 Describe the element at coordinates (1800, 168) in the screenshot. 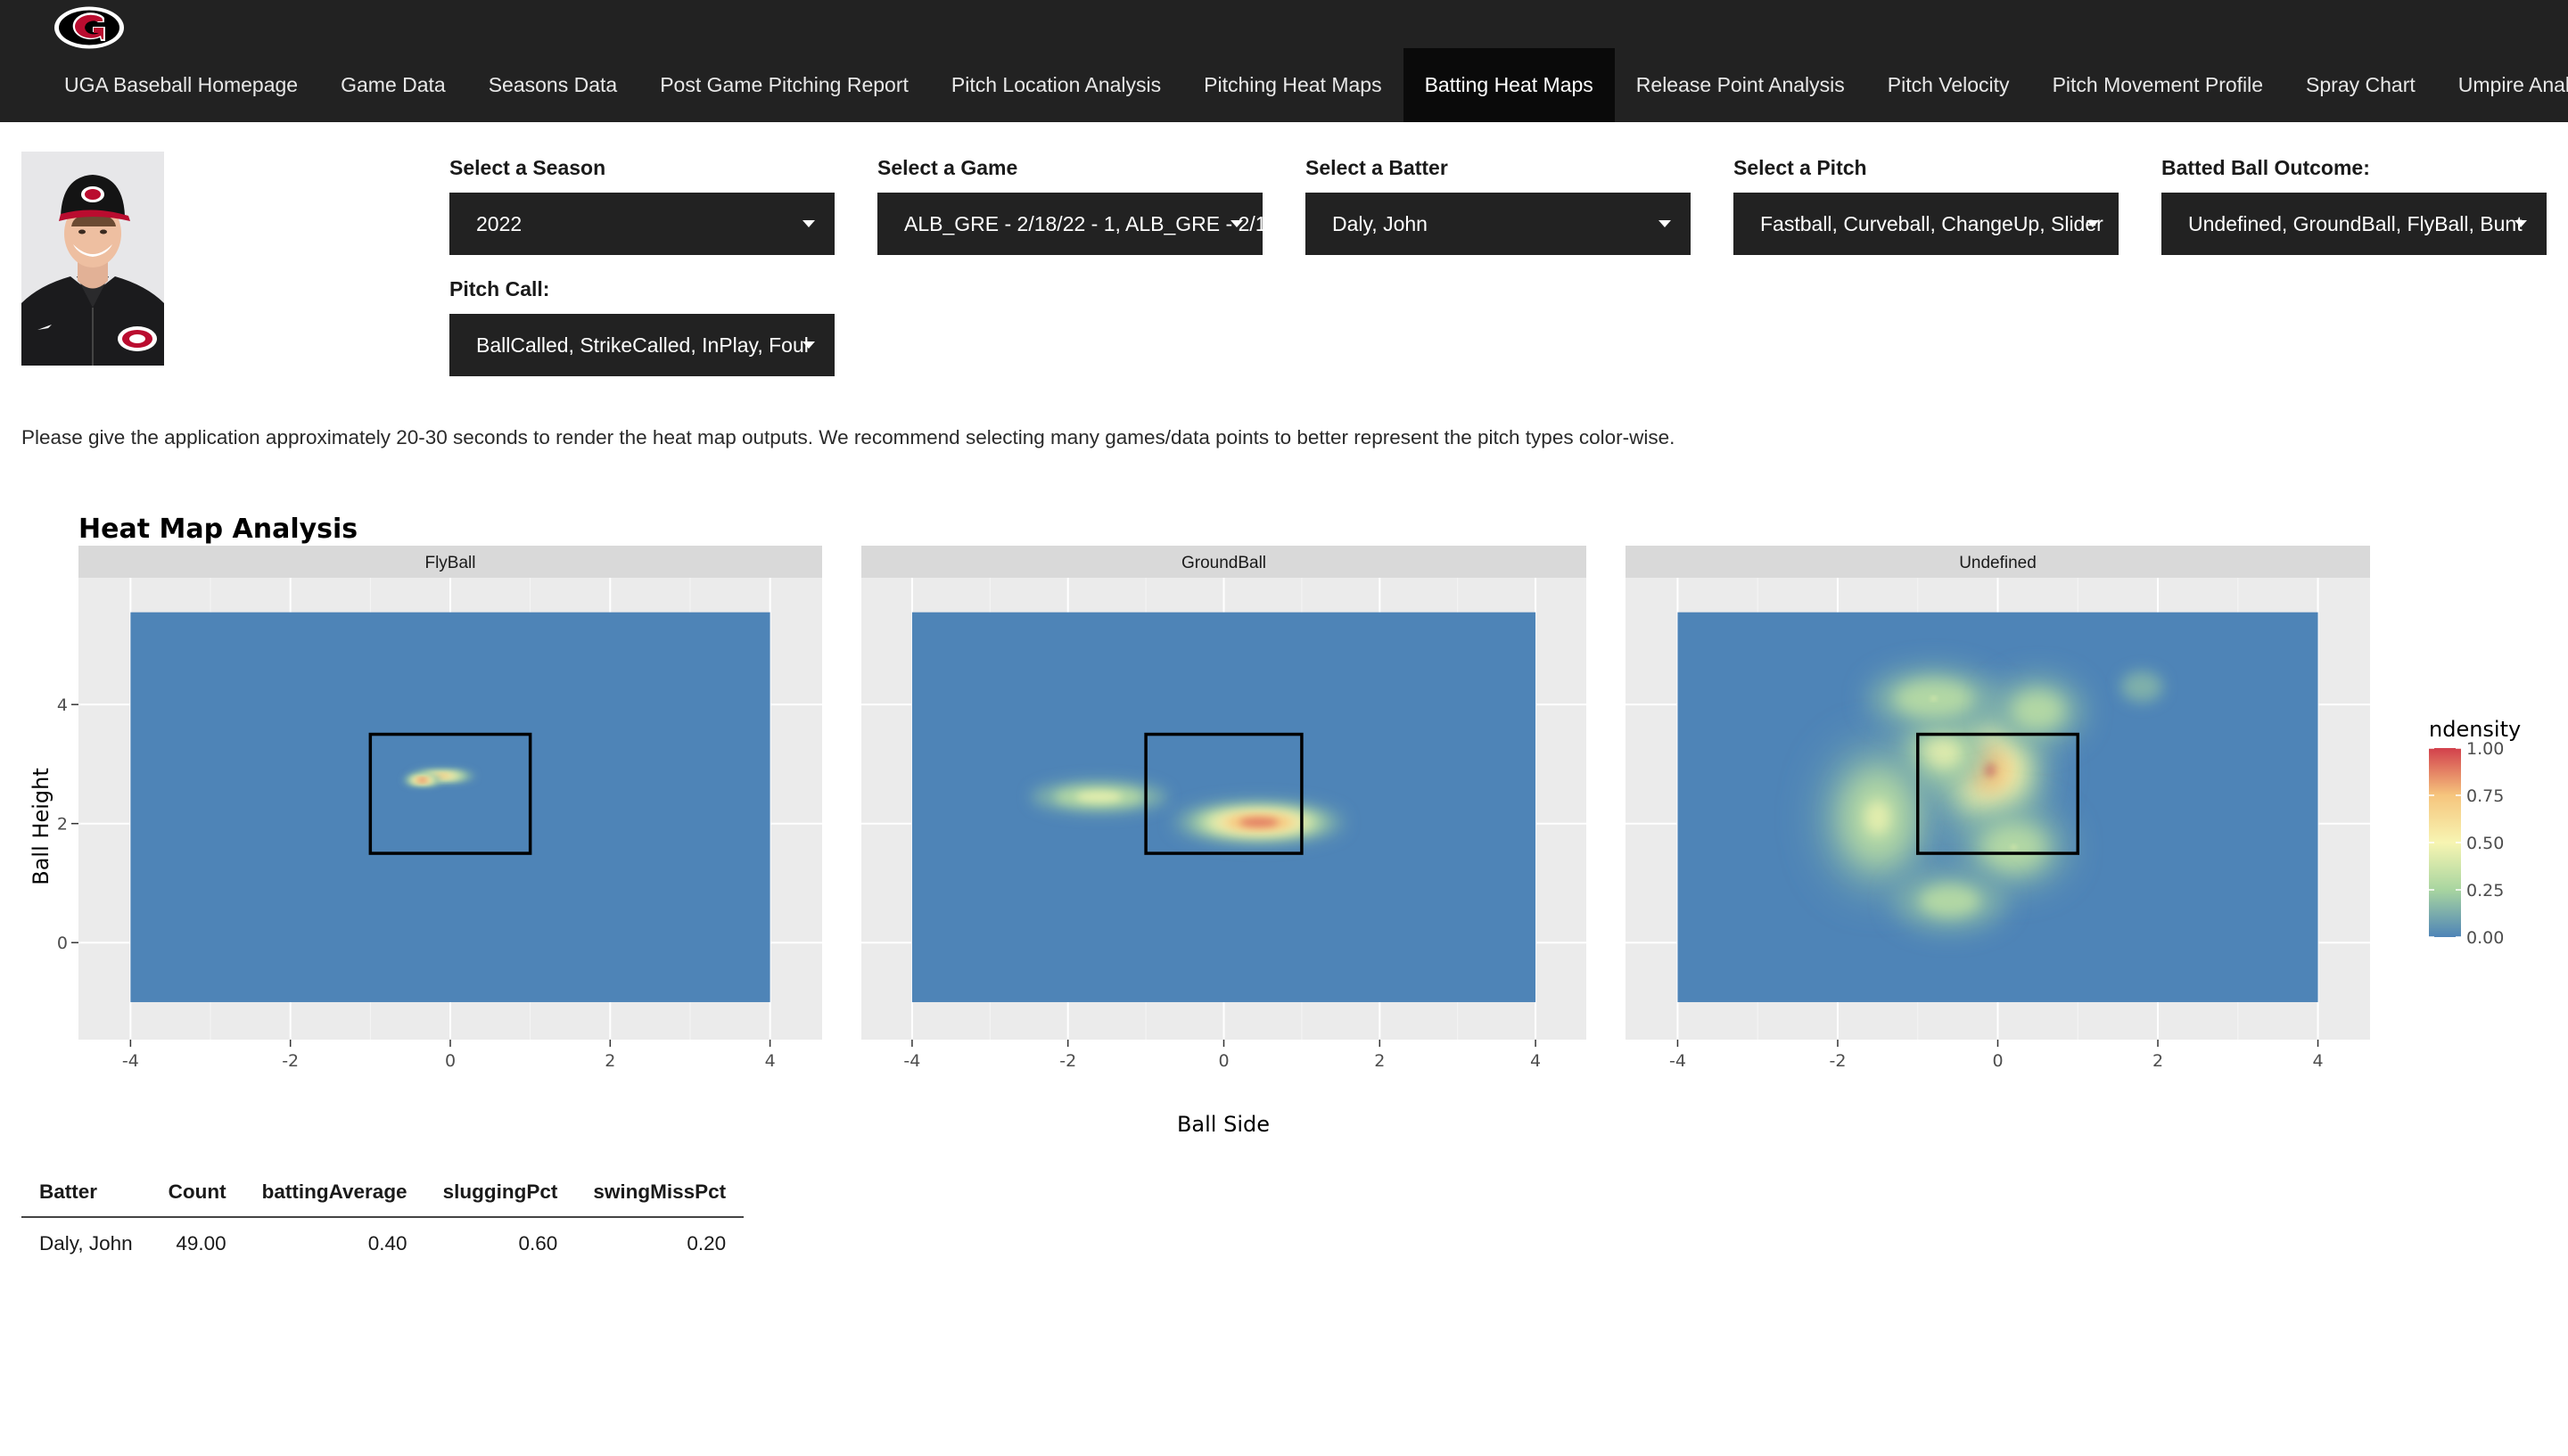

I see `pitch-label: Select a Pitch` at that location.